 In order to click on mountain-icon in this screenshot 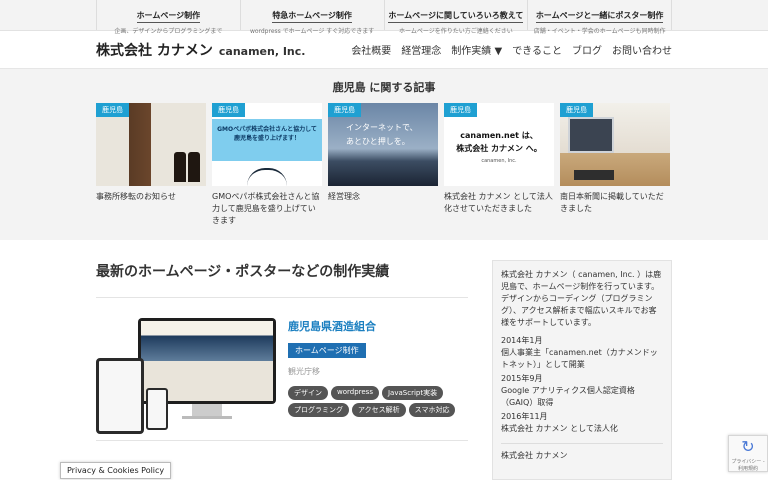, I will do `click(267, 177)`.